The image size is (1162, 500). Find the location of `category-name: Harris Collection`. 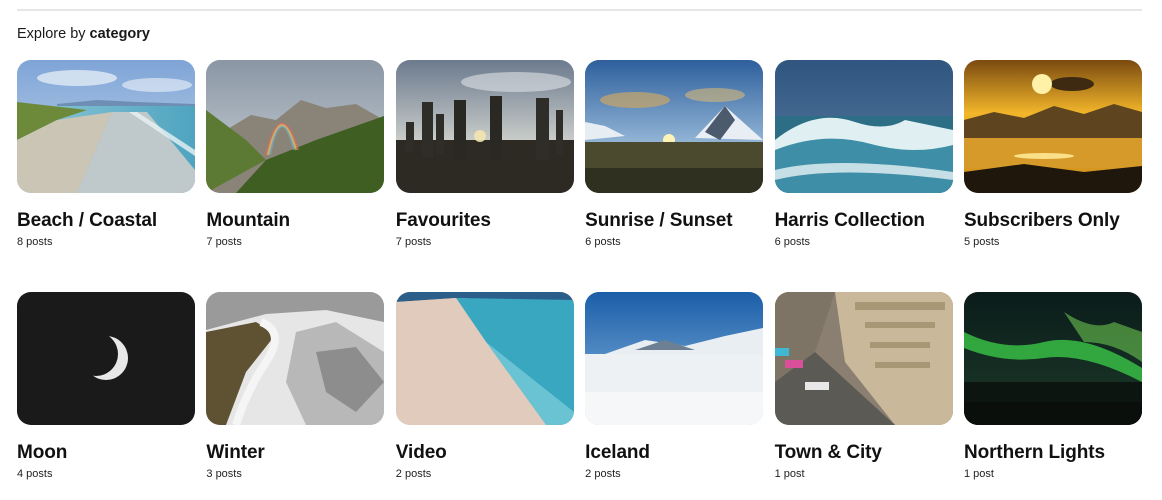

category-name: Harris Collection is located at coordinates (864, 221).